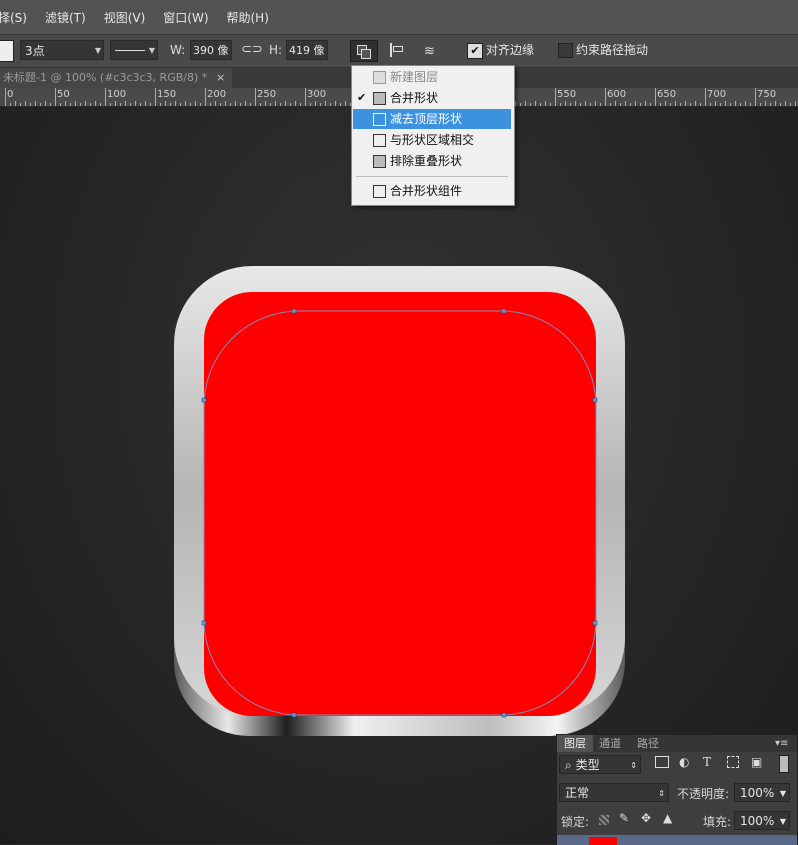 The height and width of the screenshot is (845, 798). Describe the element at coordinates (684, 762) in the screenshot. I see `filter-adjustment-icon: ◐` at that location.